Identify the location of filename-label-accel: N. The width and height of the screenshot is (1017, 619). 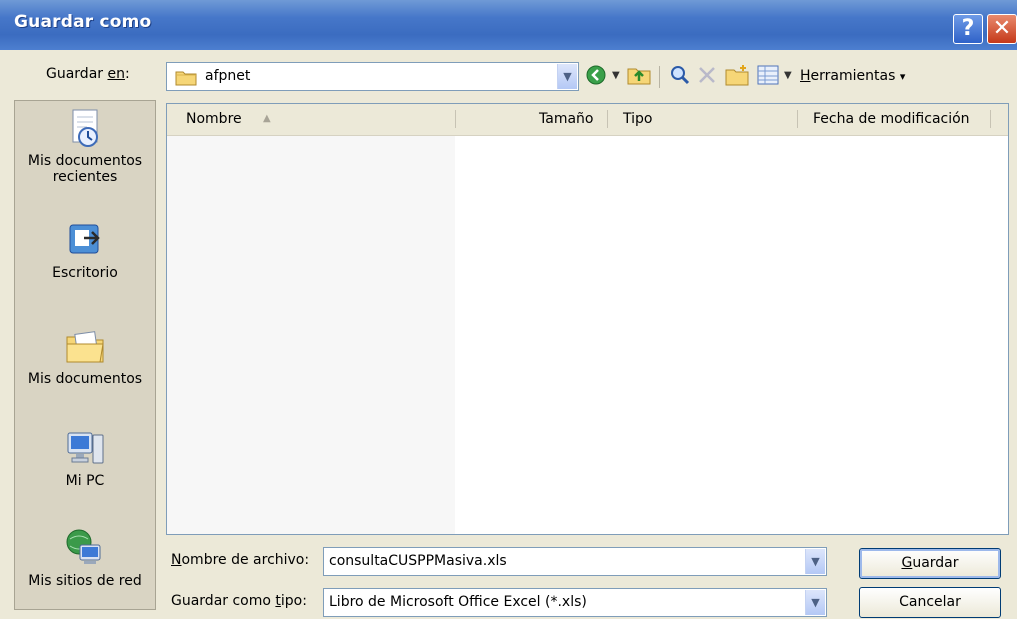
(176, 560).